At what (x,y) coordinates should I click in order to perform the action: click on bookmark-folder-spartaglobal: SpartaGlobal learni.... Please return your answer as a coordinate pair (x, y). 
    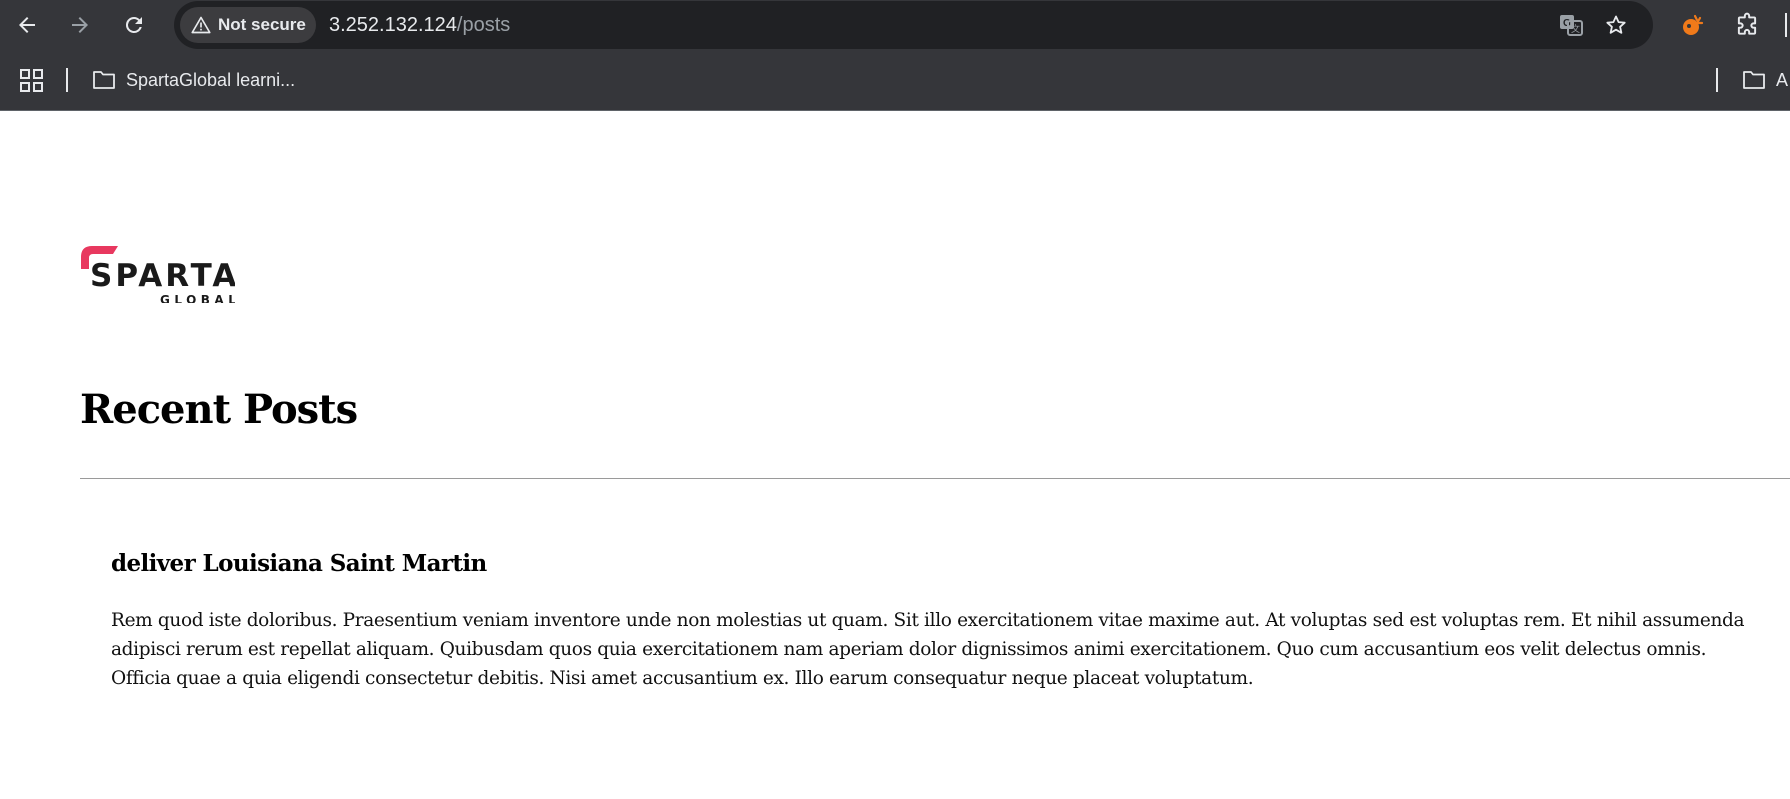
    Looking at the image, I should click on (193, 80).